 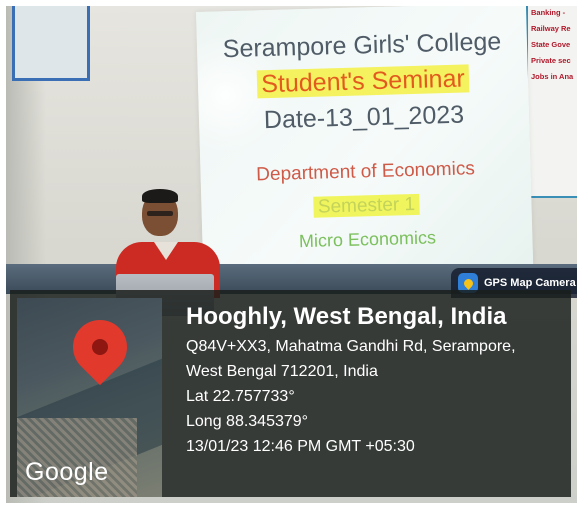 What do you see at coordinates (247, 421) in the screenshot?
I see `longitude: Long 88.345379°` at bounding box center [247, 421].